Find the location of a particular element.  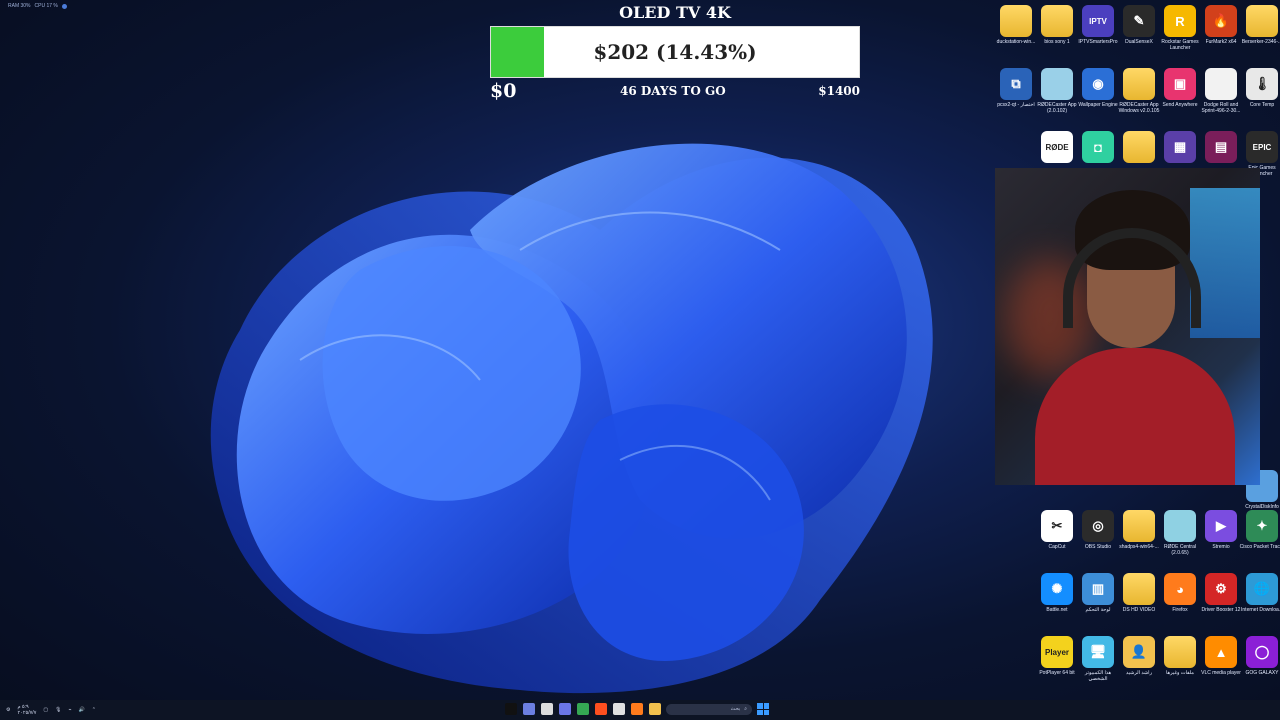

desktop-icon-label: RØDE Central (2.0.65) is located at coordinates (1180, 550).